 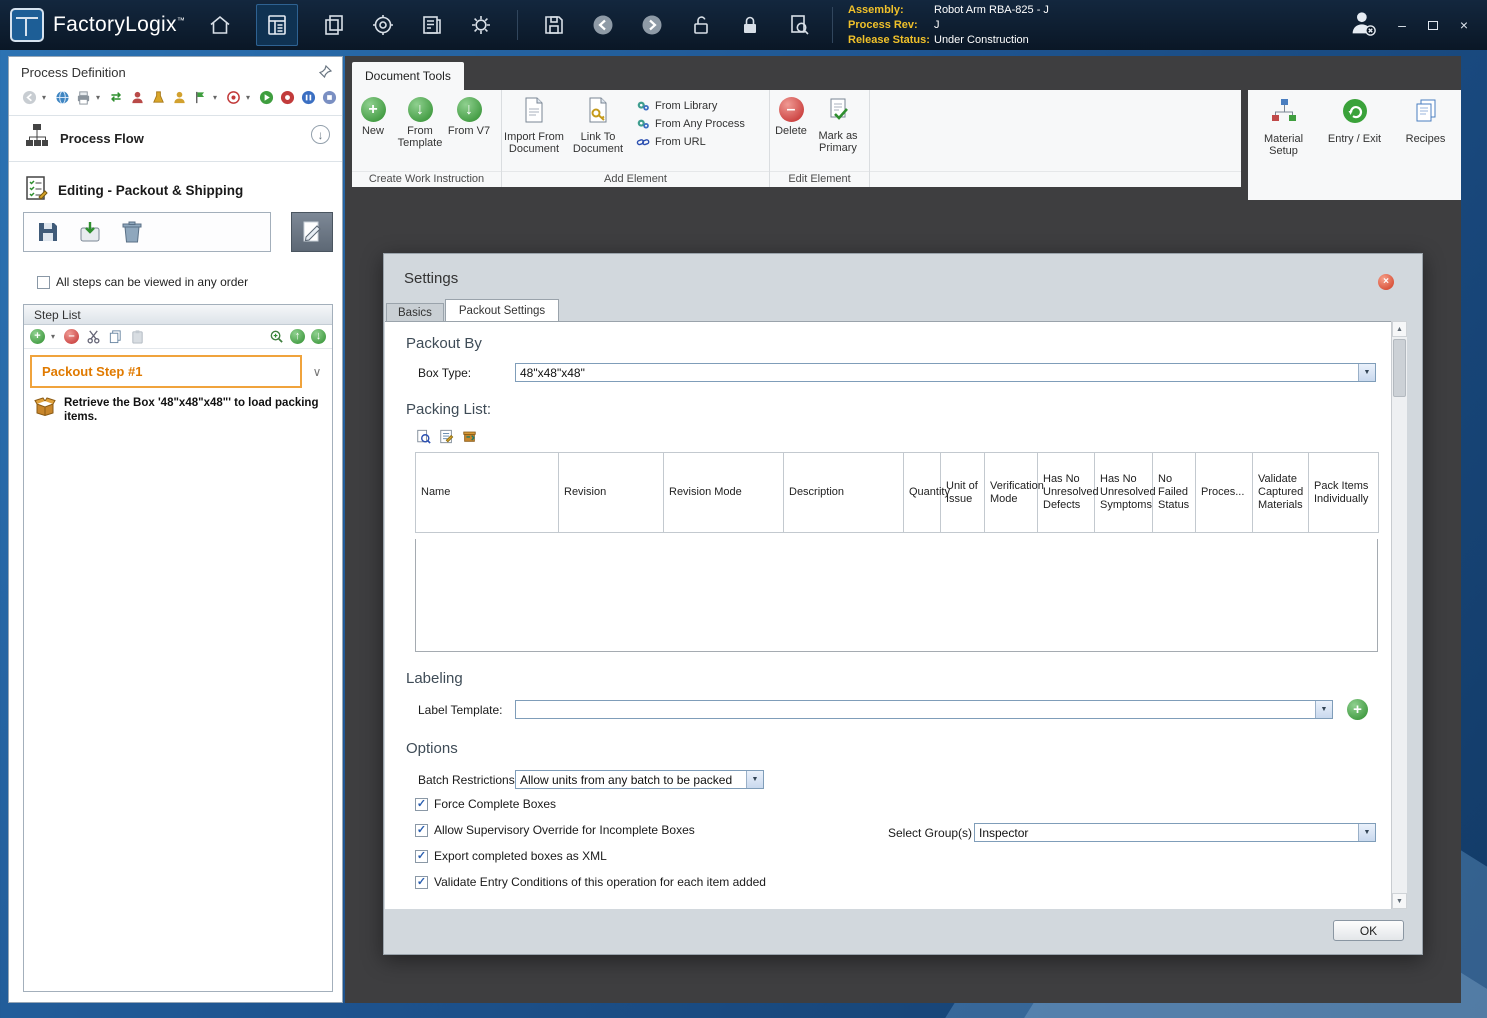 I want to click on dialog-close-icon: ×, so click(x=1386, y=282).